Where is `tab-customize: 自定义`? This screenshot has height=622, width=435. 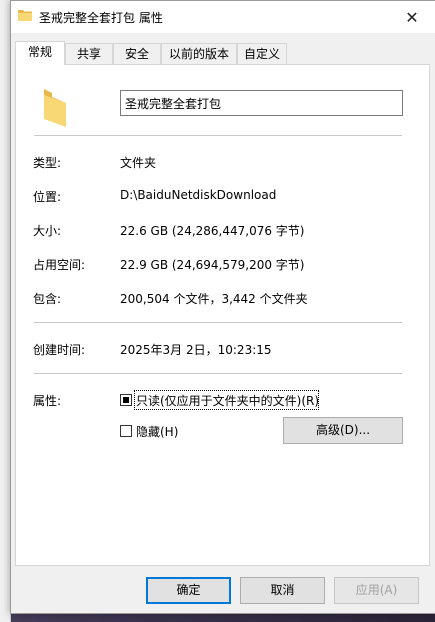 tab-customize: 自定义 is located at coordinates (262, 53).